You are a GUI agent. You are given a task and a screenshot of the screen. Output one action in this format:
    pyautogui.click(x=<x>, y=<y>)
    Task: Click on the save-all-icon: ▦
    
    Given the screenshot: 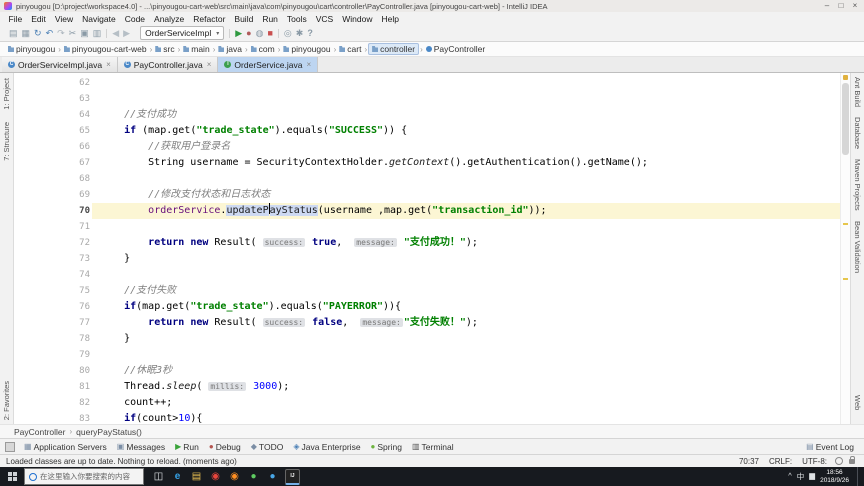 What is the action you would take?
    pyautogui.click(x=26, y=33)
    